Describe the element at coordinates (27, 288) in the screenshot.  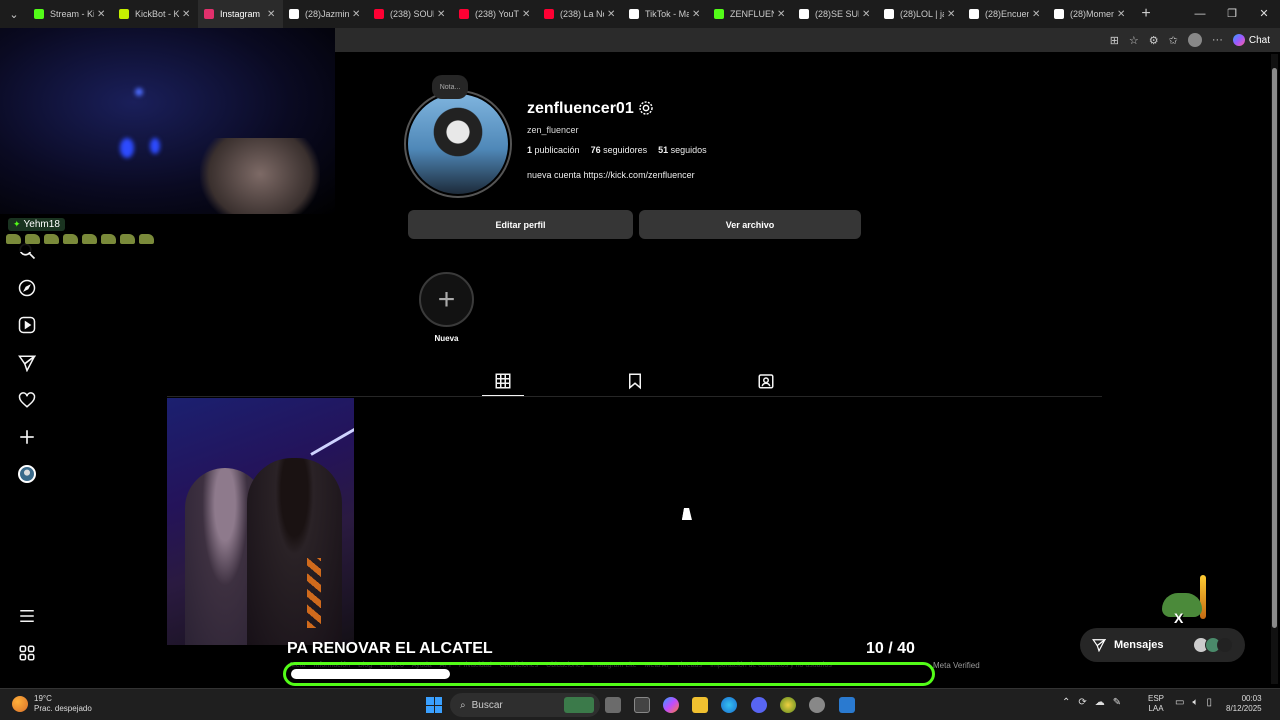
I see `explore-compass-icon` at that location.